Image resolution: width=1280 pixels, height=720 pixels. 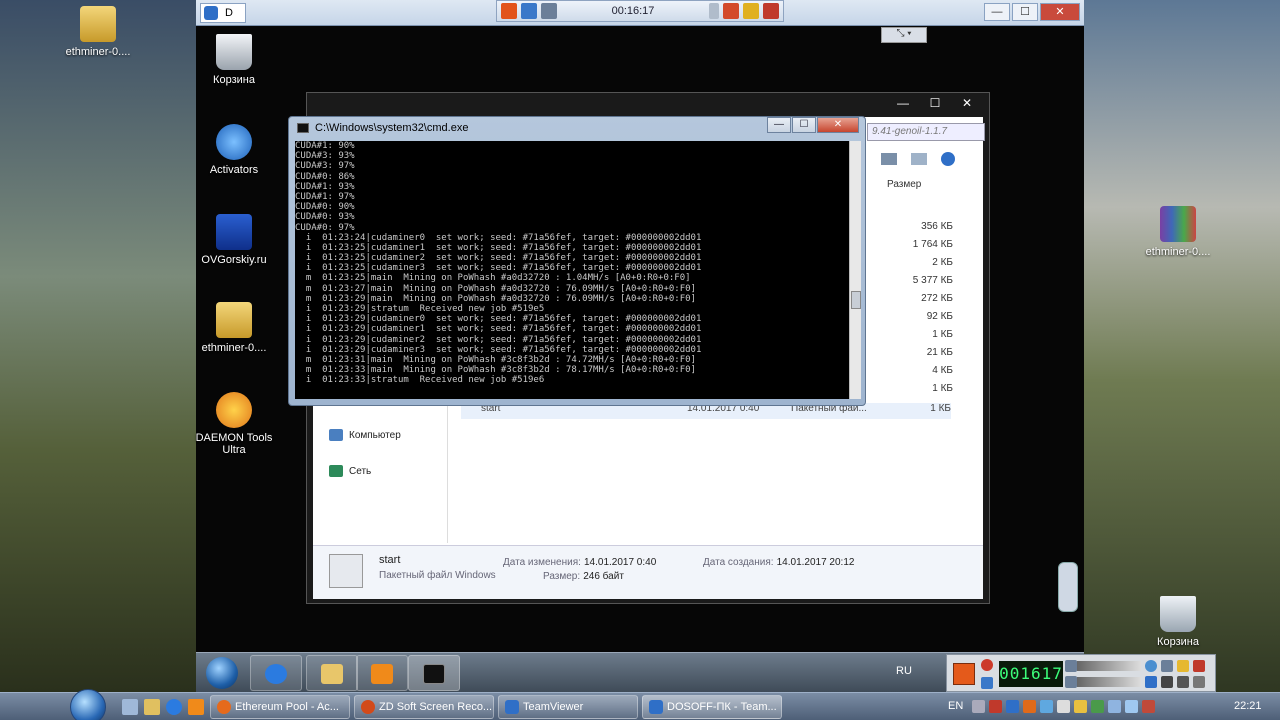 What do you see at coordinates (964, 674) in the screenshot?
I see `record-stop-button` at bounding box center [964, 674].